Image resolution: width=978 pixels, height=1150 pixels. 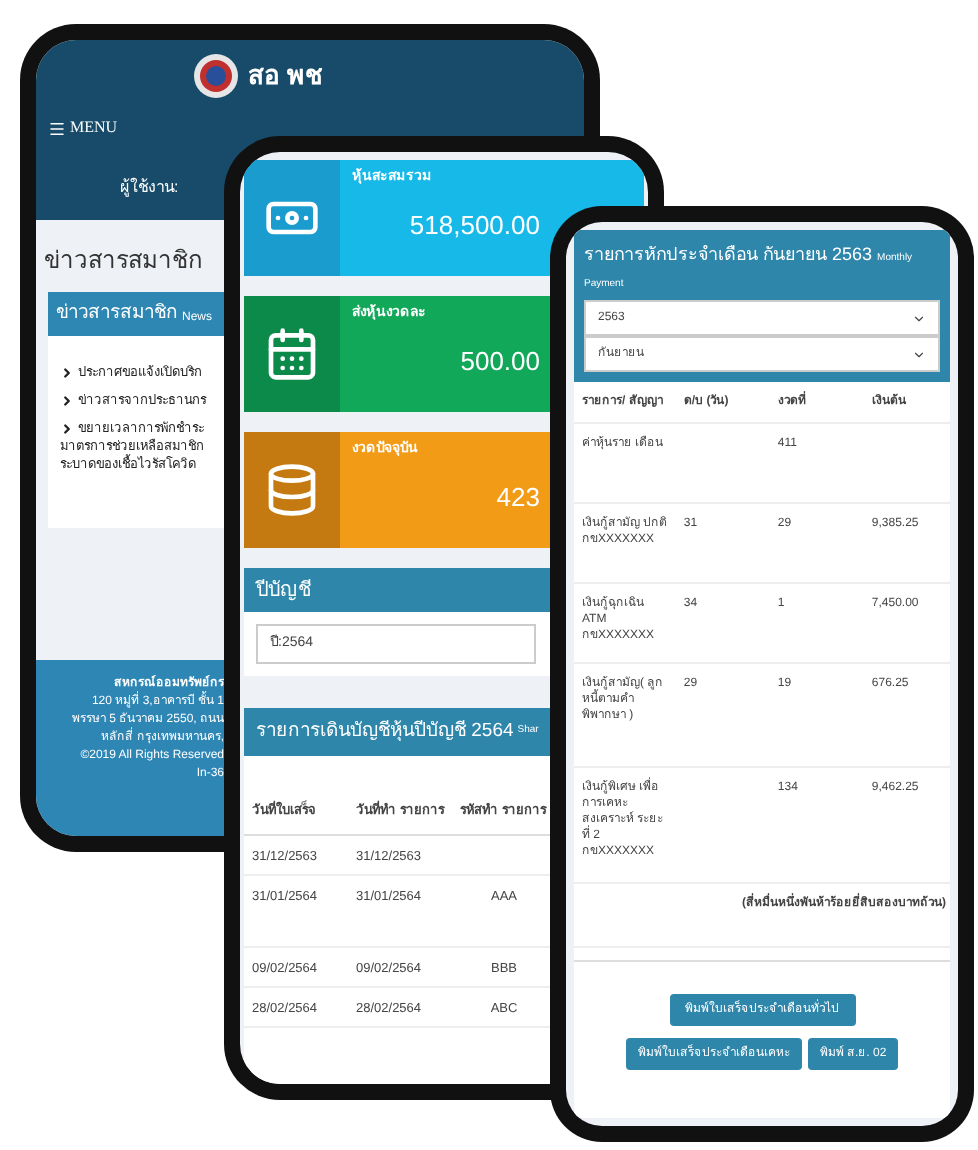 I want to click on panel-title: ปีบัญชี, so click(x=284, y=591).